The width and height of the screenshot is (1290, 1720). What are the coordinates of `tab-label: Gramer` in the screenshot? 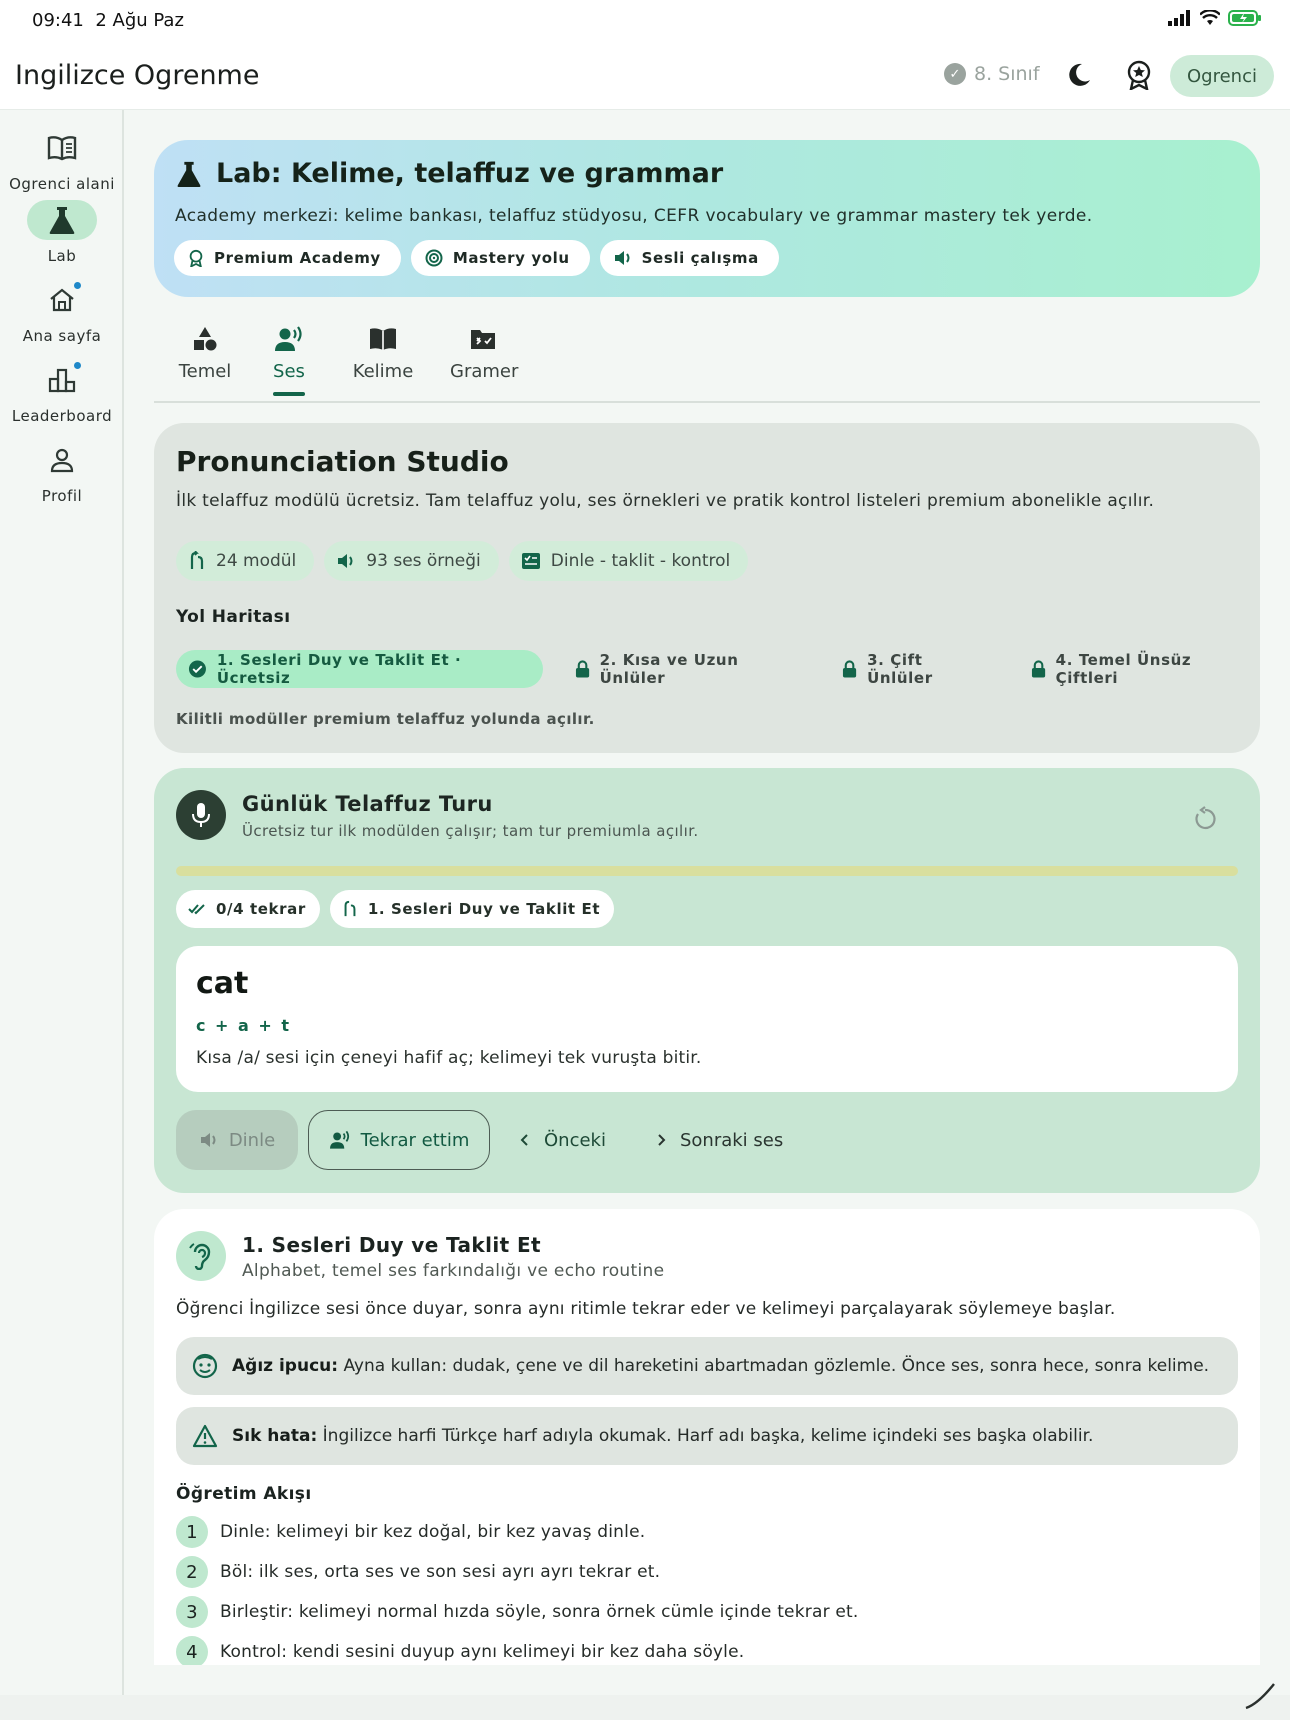 It's located at (484, 371).